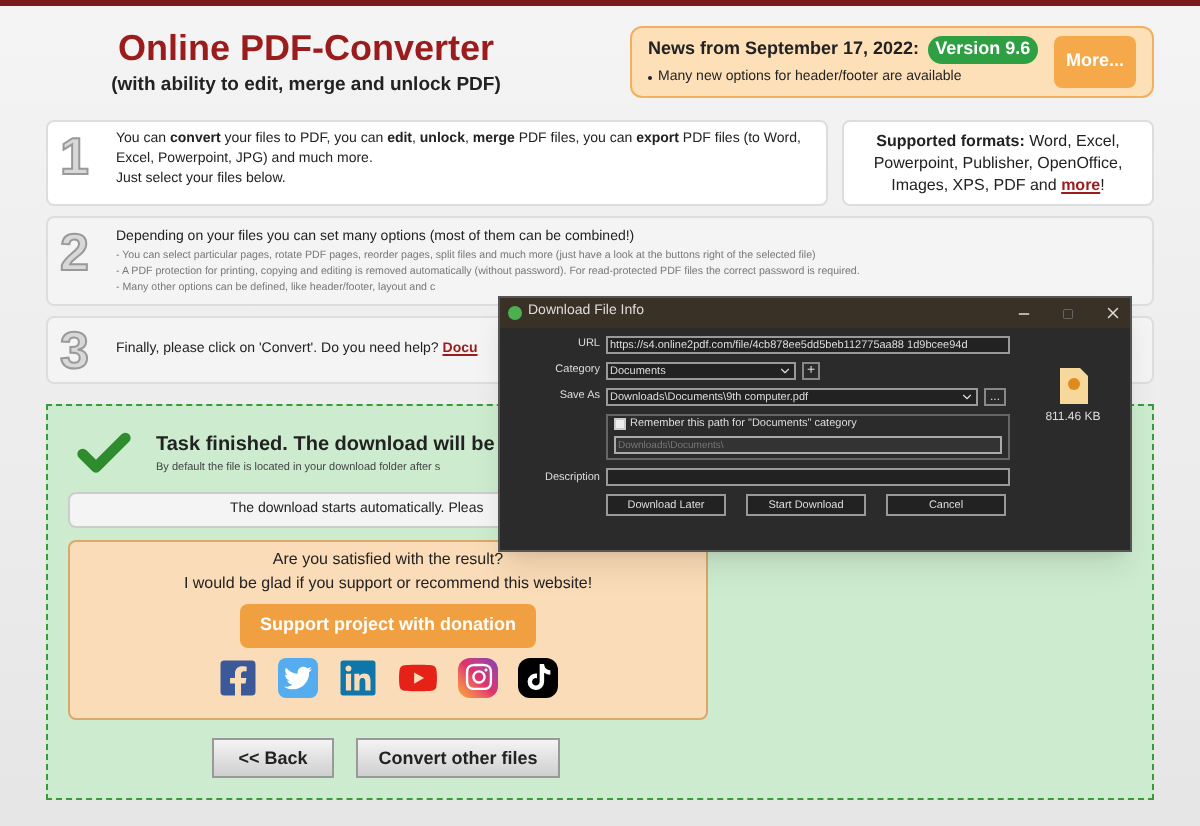 The height and width of the screenshot is (826, 1200). I want to click on task-title: Task finished. The download will be, so click(325, 446).